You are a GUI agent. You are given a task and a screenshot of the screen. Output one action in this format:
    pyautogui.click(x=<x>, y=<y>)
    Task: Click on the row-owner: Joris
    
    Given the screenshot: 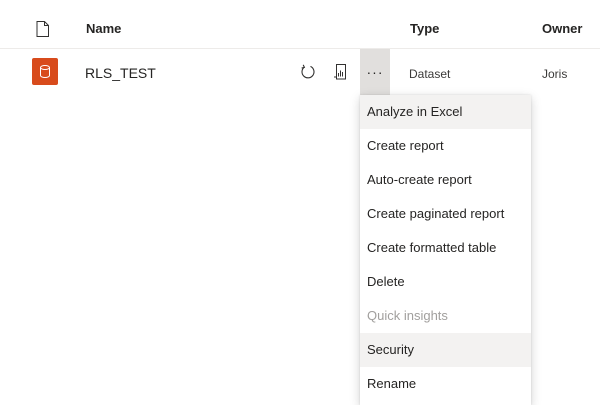 What is the action you would take?
    pyautogui.click(x=555, y=74)
    